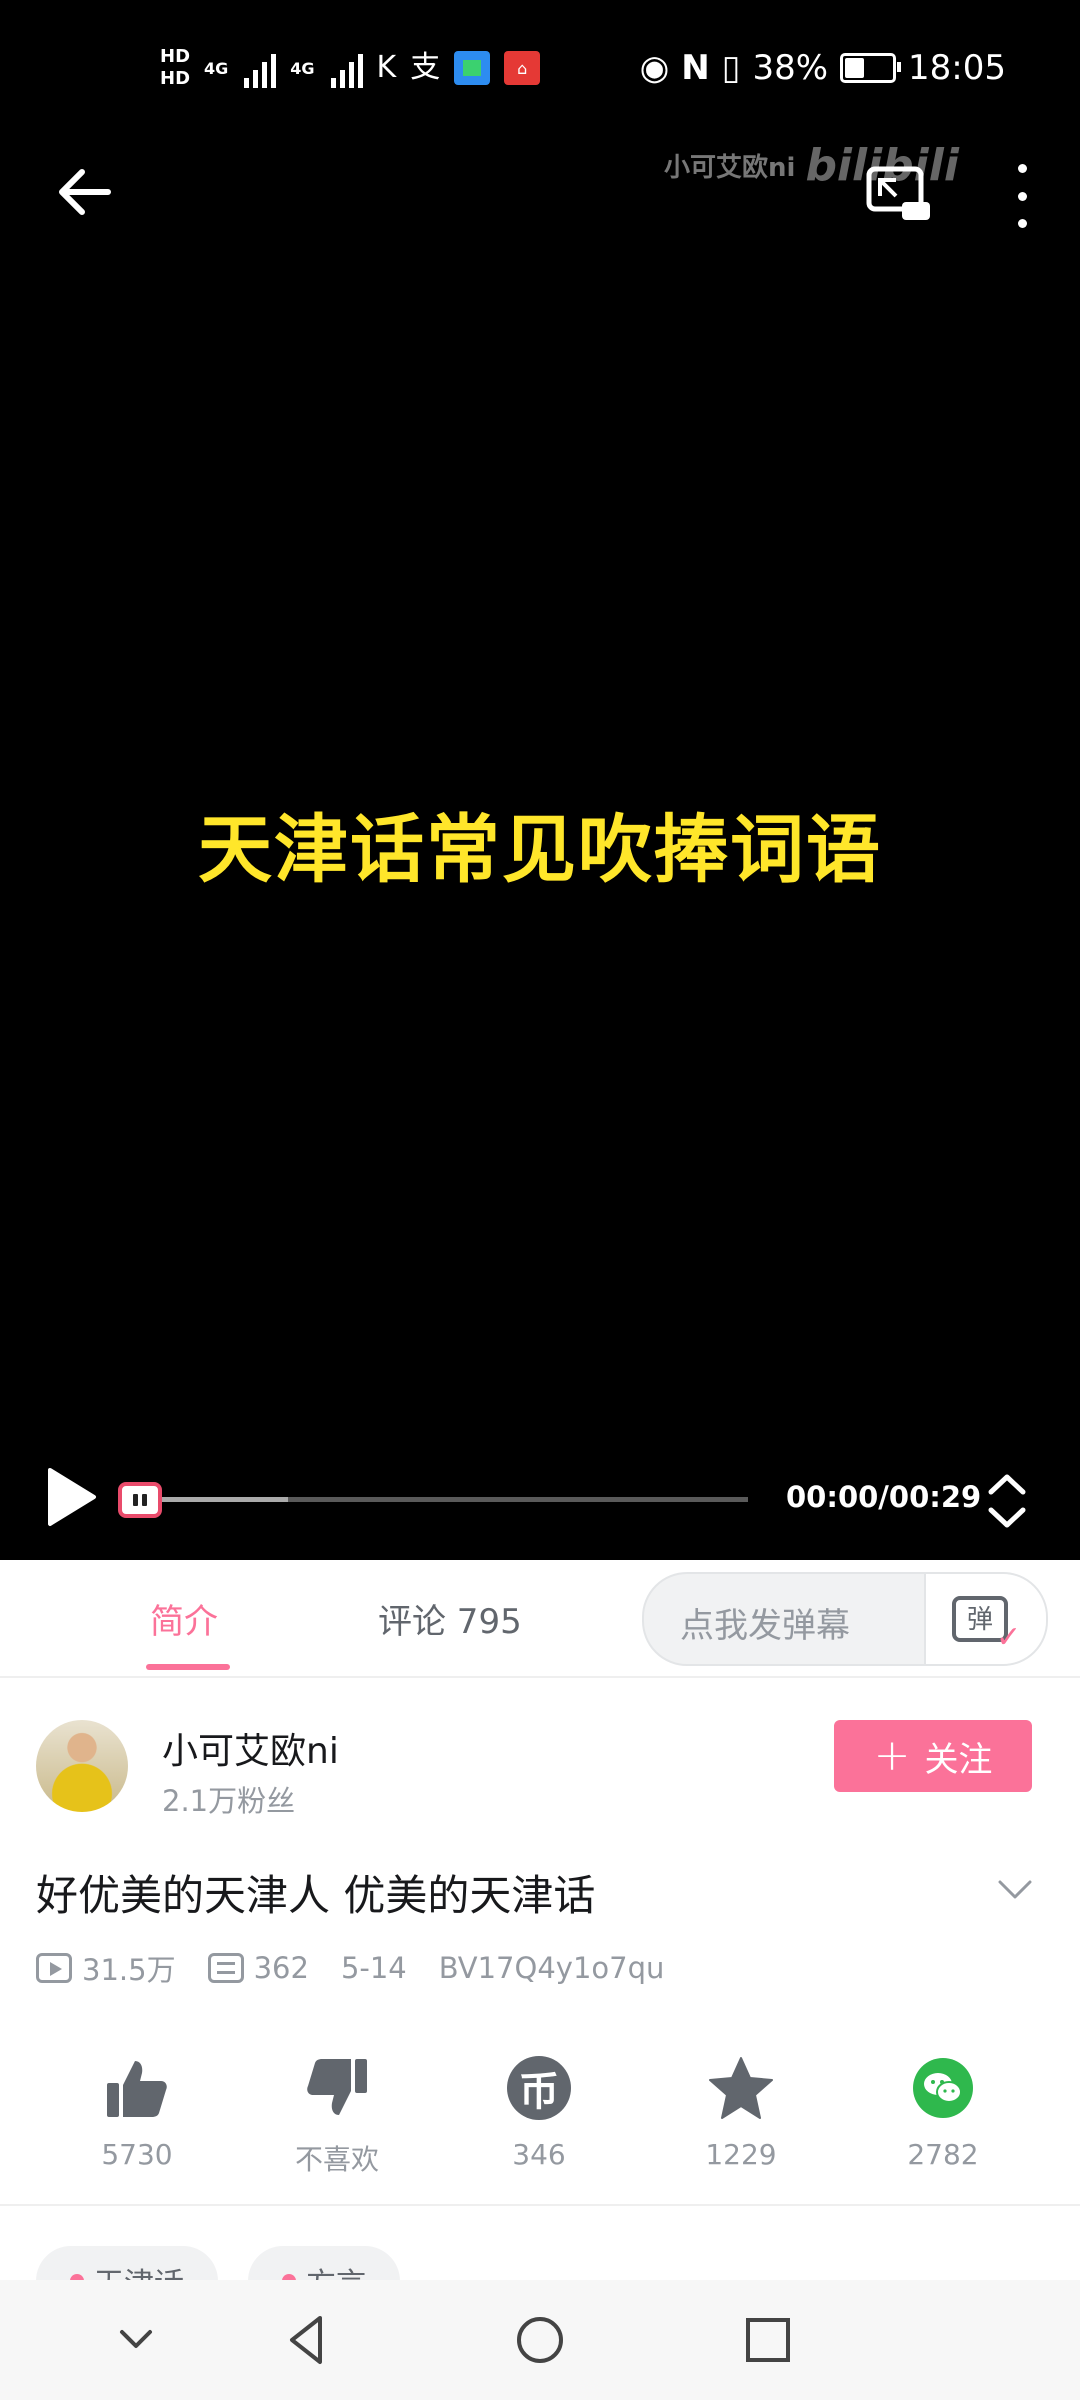 This screenshot has width=1080, height=2400. Describe the element at coordinates (985, 1619) in the screenshot. I see `danmaku-toggle-button: 弹 ✓` at that location.